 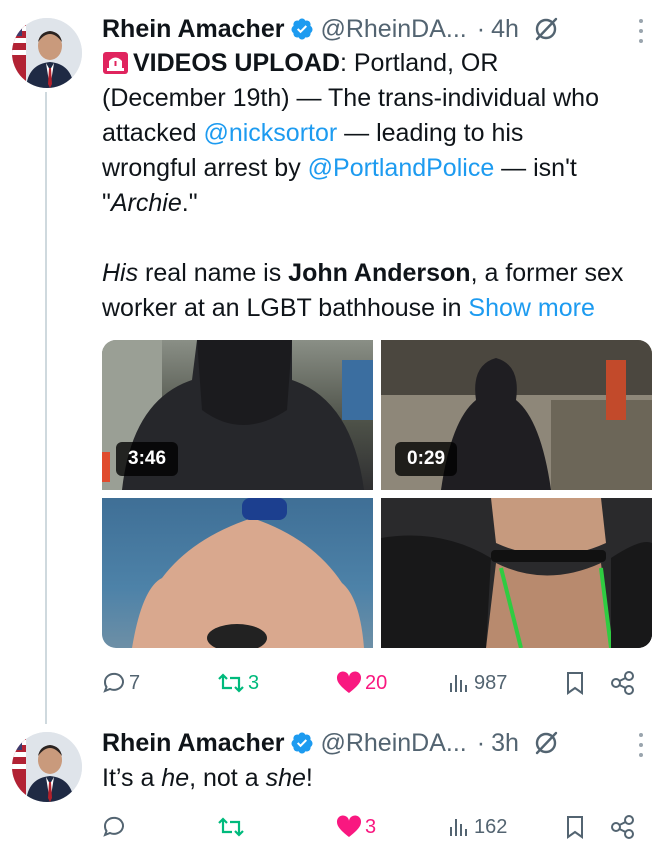 I want to click on view-count: 987, so click(x=491, y=682).